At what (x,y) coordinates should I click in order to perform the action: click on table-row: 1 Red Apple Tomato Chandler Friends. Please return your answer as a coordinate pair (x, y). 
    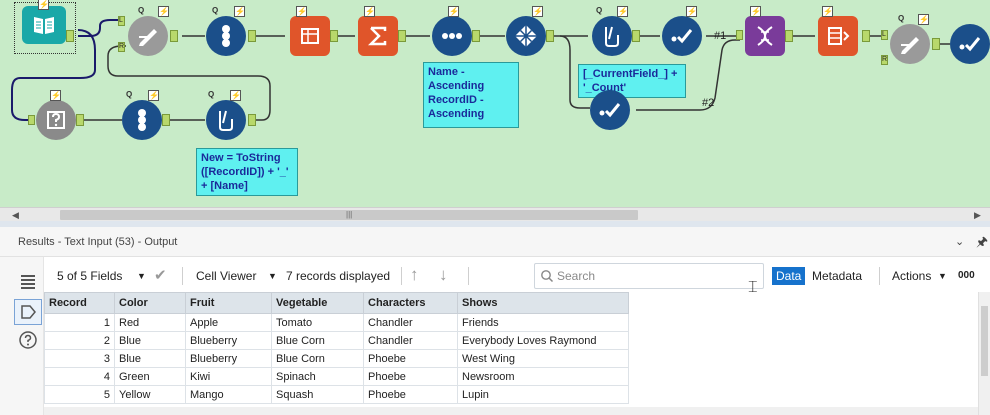
    Looking at the image, I should click on (336, 322).